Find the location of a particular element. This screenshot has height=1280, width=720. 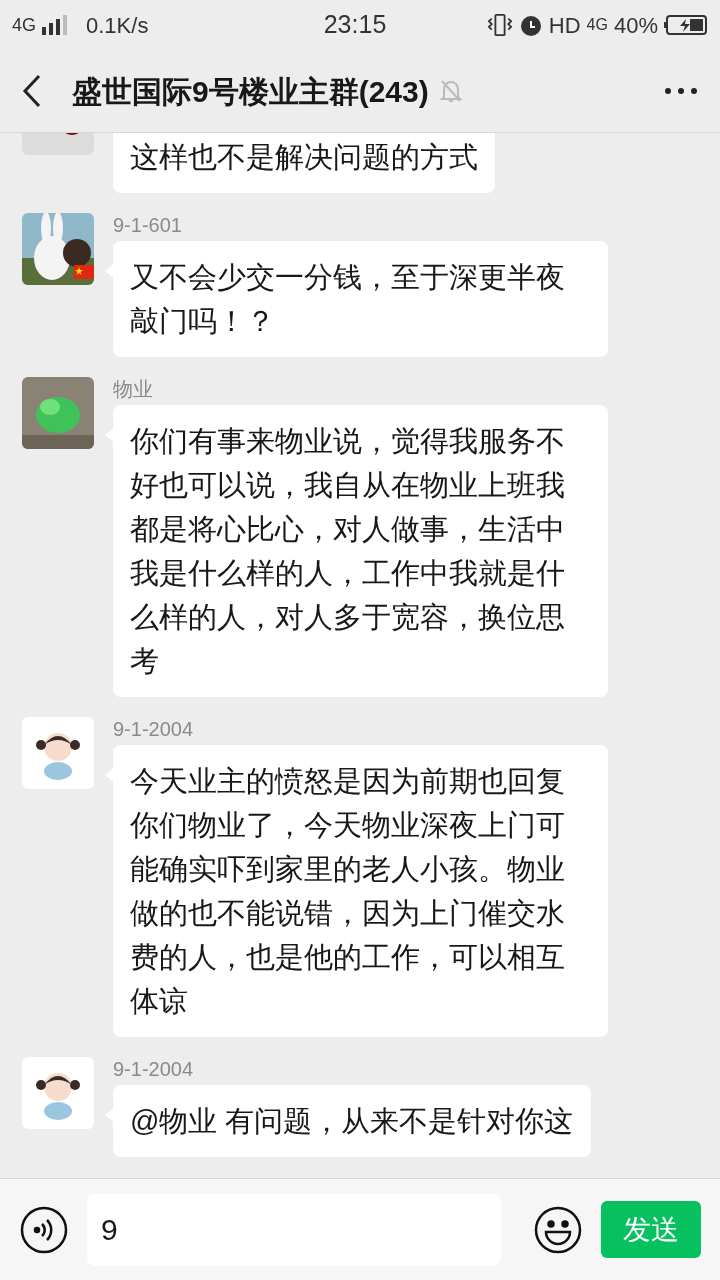

message-bubble: @物业 有问题，从来不是针对你这 is located at coordinates (352, 1121).